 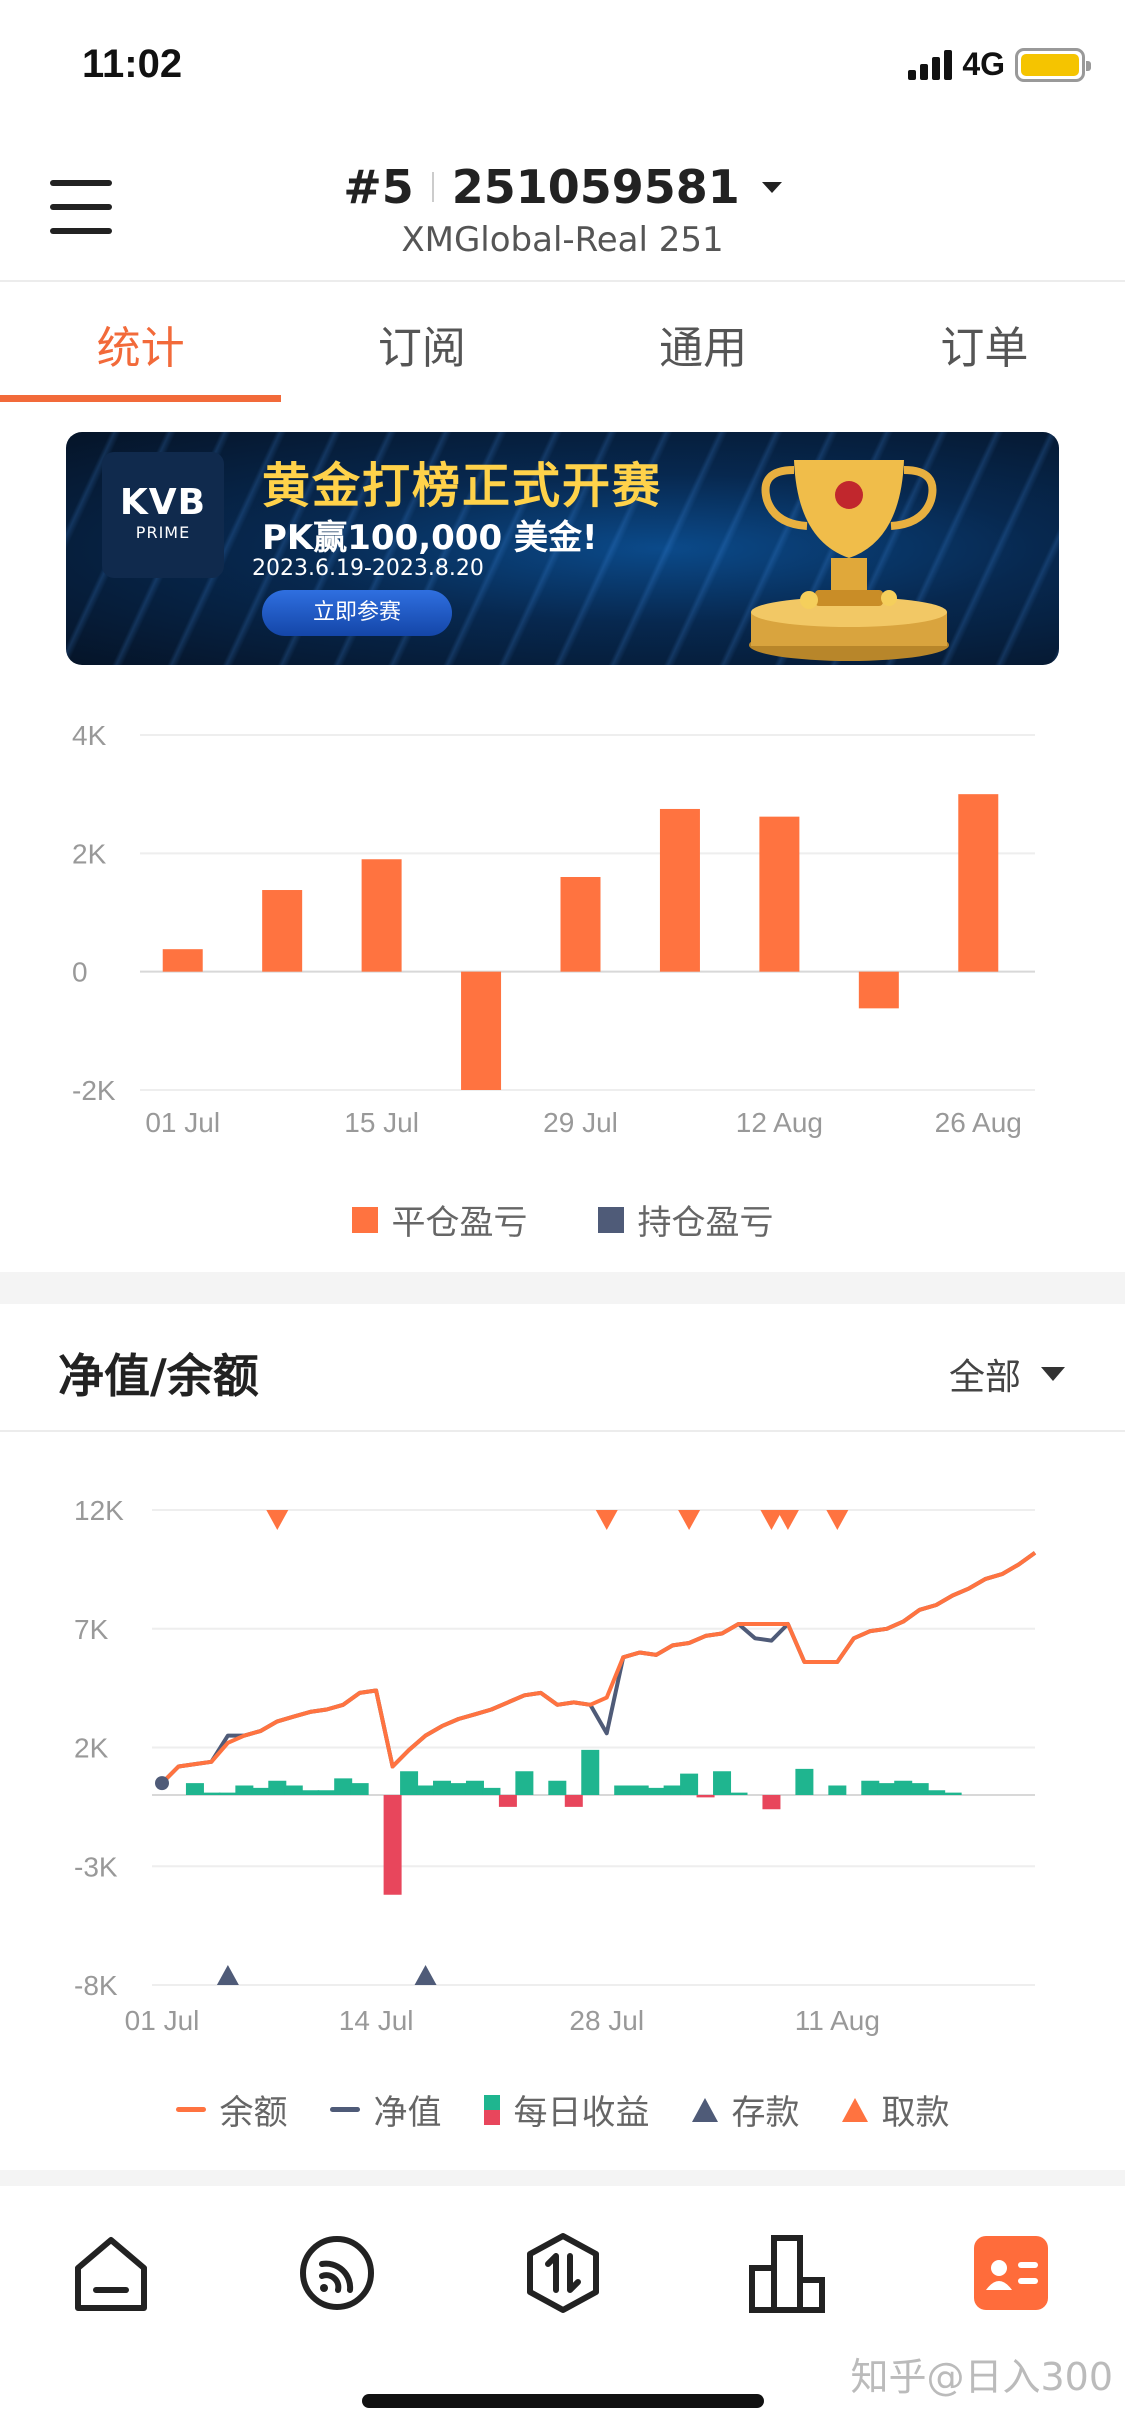 What do you see at coordinates (598, 1668) in the screenshot?
I see `balance-line` at bounding box center [598, 1668].